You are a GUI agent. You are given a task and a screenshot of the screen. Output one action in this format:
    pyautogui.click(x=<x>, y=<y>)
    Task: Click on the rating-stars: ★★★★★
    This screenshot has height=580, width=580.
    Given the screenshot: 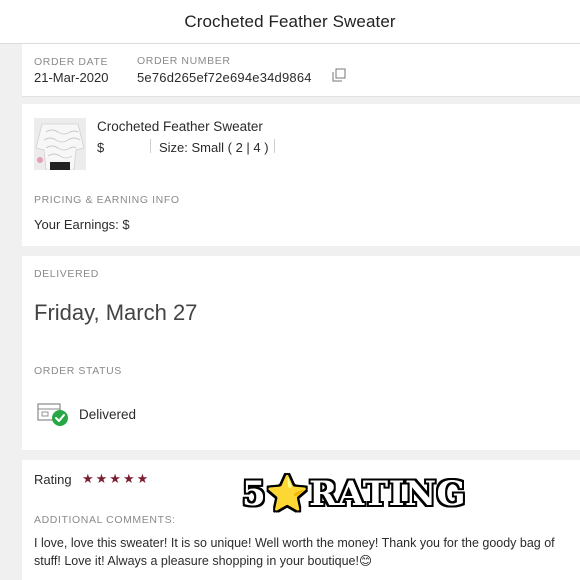 What is the action you would take?
    pyautogui.click(x=116, y=478)
    